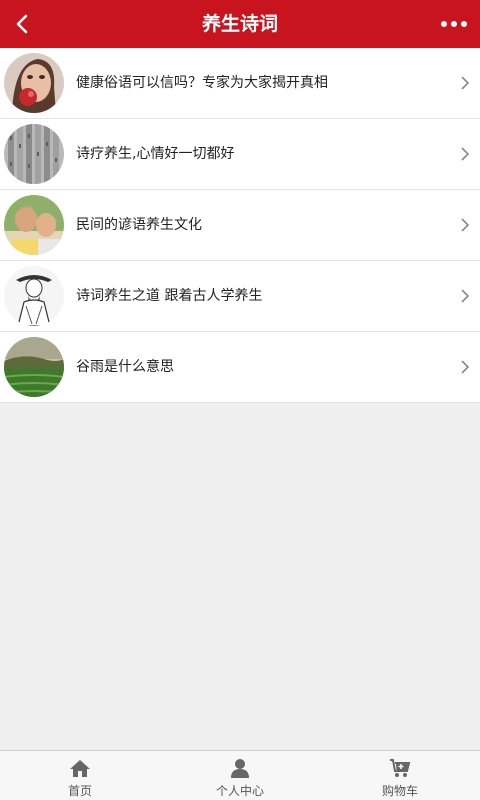  I want to click on shopping-cart-icon, so click(400, 768).